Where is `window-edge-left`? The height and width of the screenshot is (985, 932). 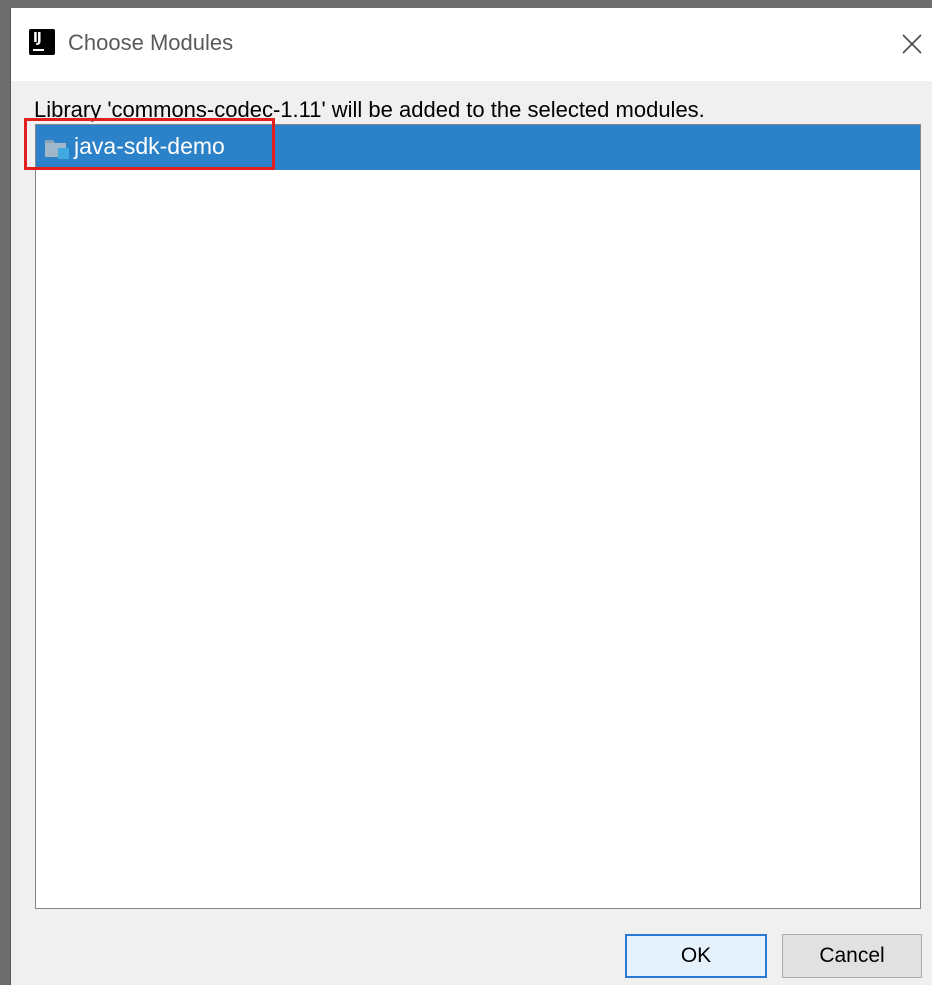
window-edge-left is located at coordinates (5, 492).